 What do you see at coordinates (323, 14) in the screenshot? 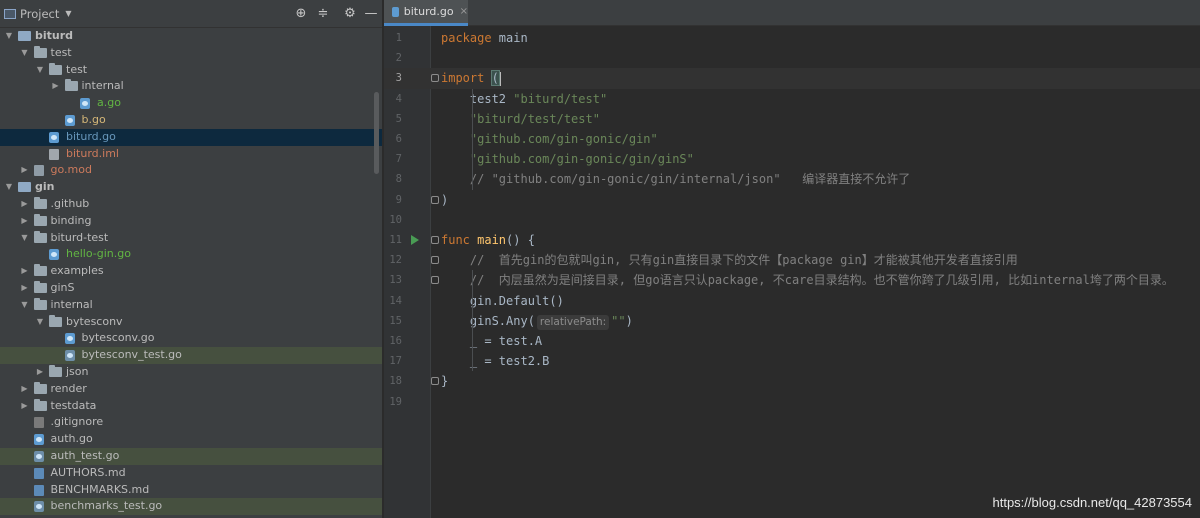
I see `collapse-all-icon: ≑` at bounding box center [323, 14].